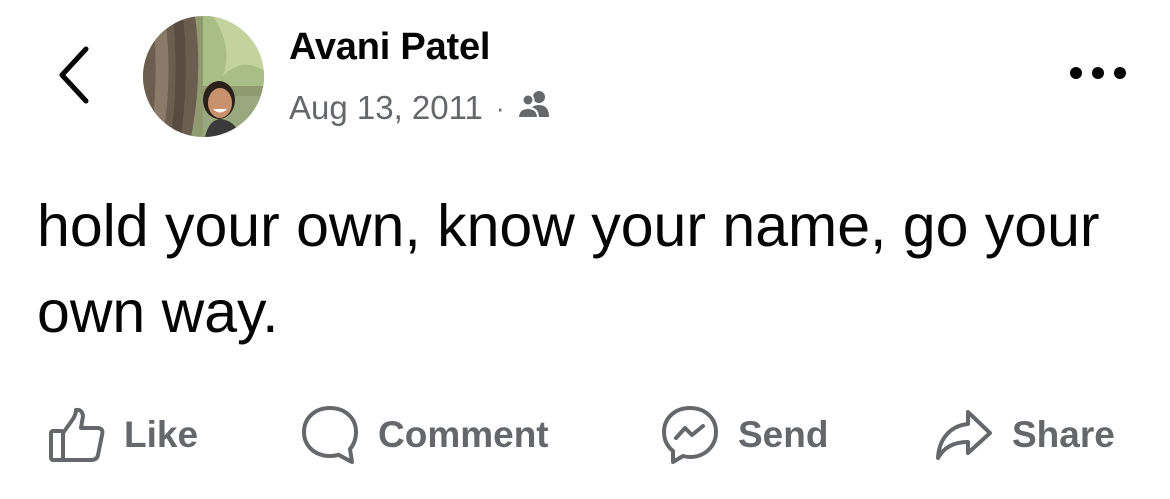 The height and width of the screenshot is (499, 1170). What do you see at coordinates (690, 435) in the screenshot?
I see `messenger-icon` at bounding box center [690, 435].